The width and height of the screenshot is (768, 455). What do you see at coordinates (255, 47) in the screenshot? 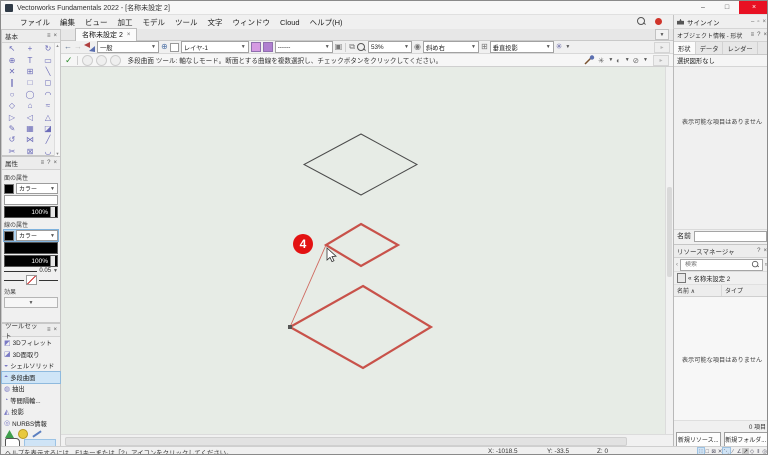
I see `class-options-icon` at bounding box center [255, 47].